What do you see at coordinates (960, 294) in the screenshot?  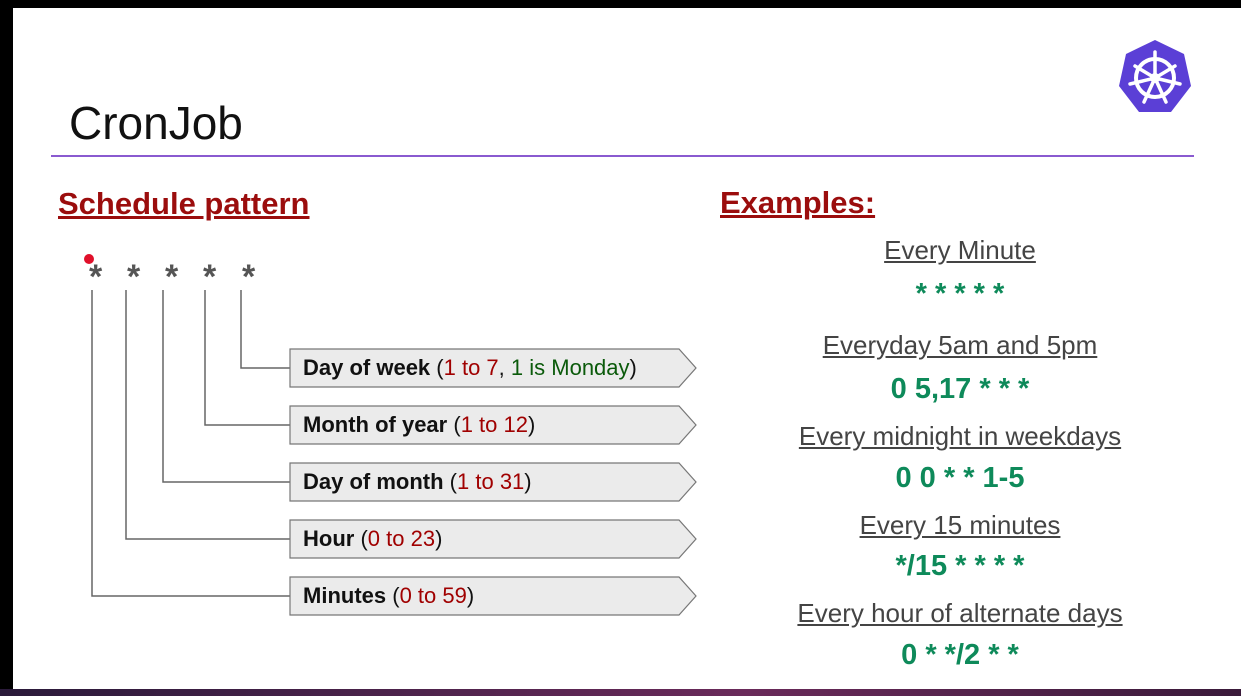 I see `example-cron-value: * * * * *` at bounding box center [960, 294].